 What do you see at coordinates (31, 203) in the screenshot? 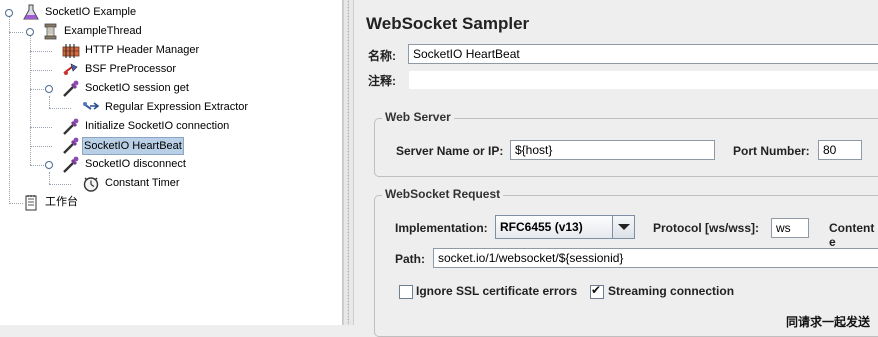
I see `workbench-notepad-icon` at bounding box center [31, 203].